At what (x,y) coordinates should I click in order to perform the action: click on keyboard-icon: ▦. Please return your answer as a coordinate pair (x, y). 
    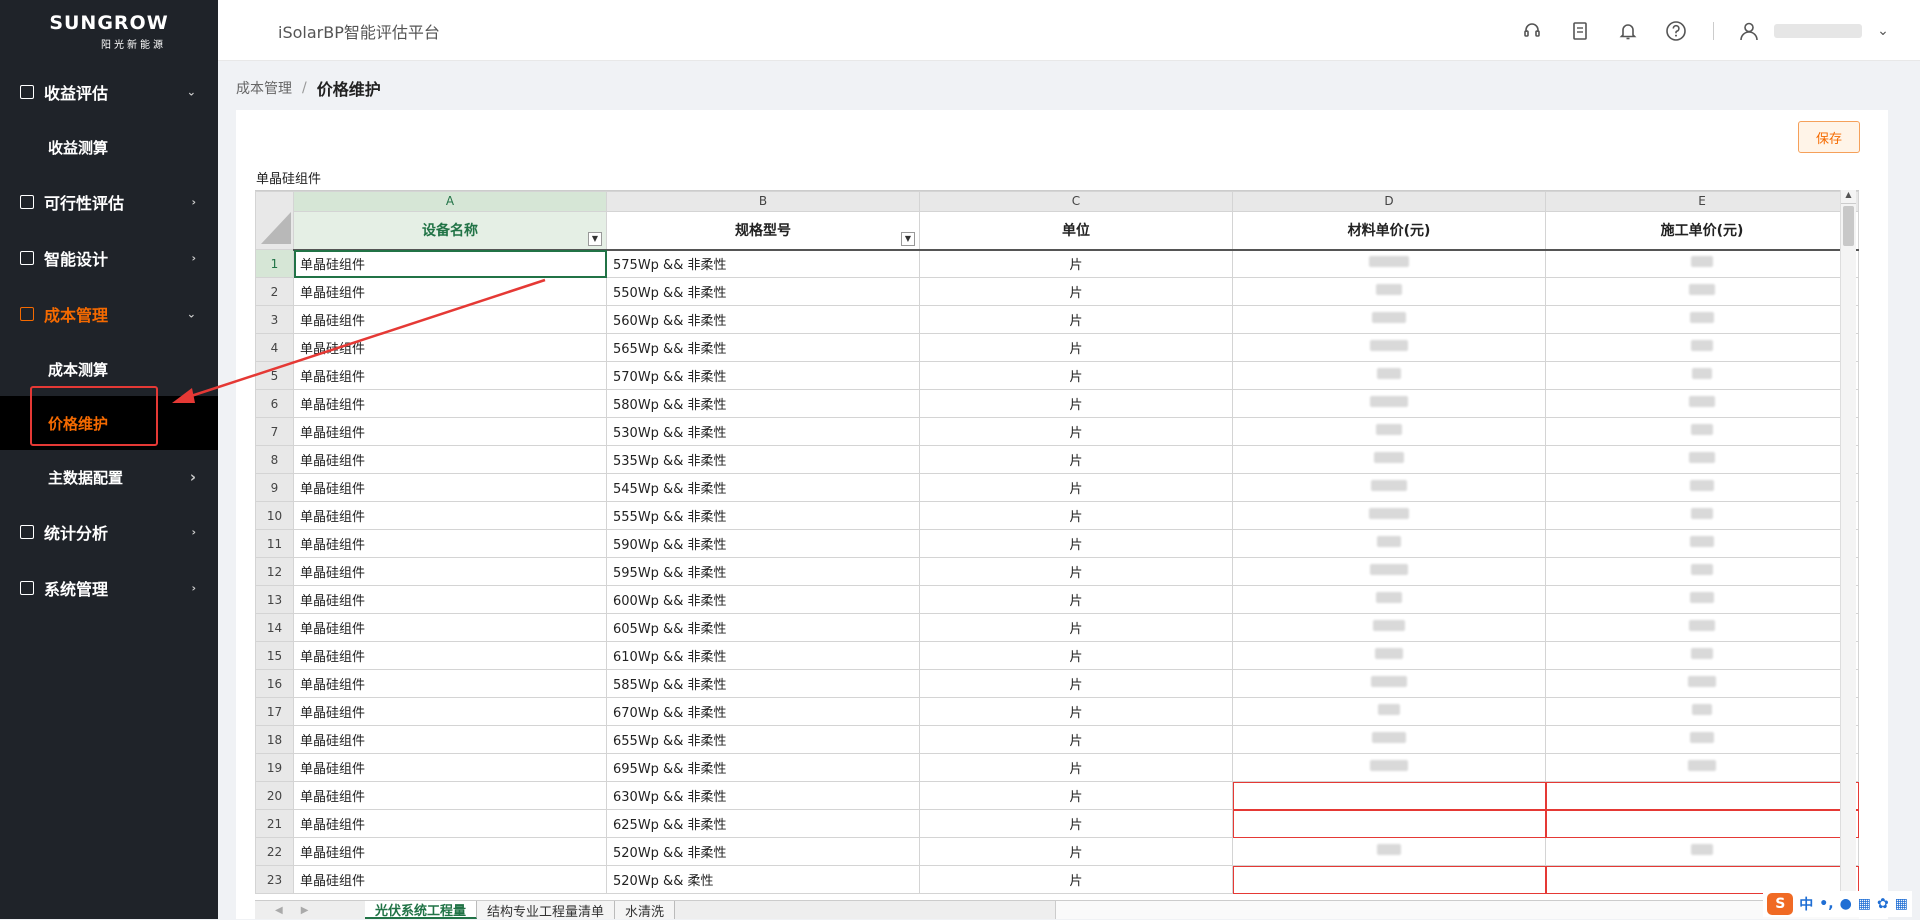
    Looking at the image, I should click on (1864, 904).